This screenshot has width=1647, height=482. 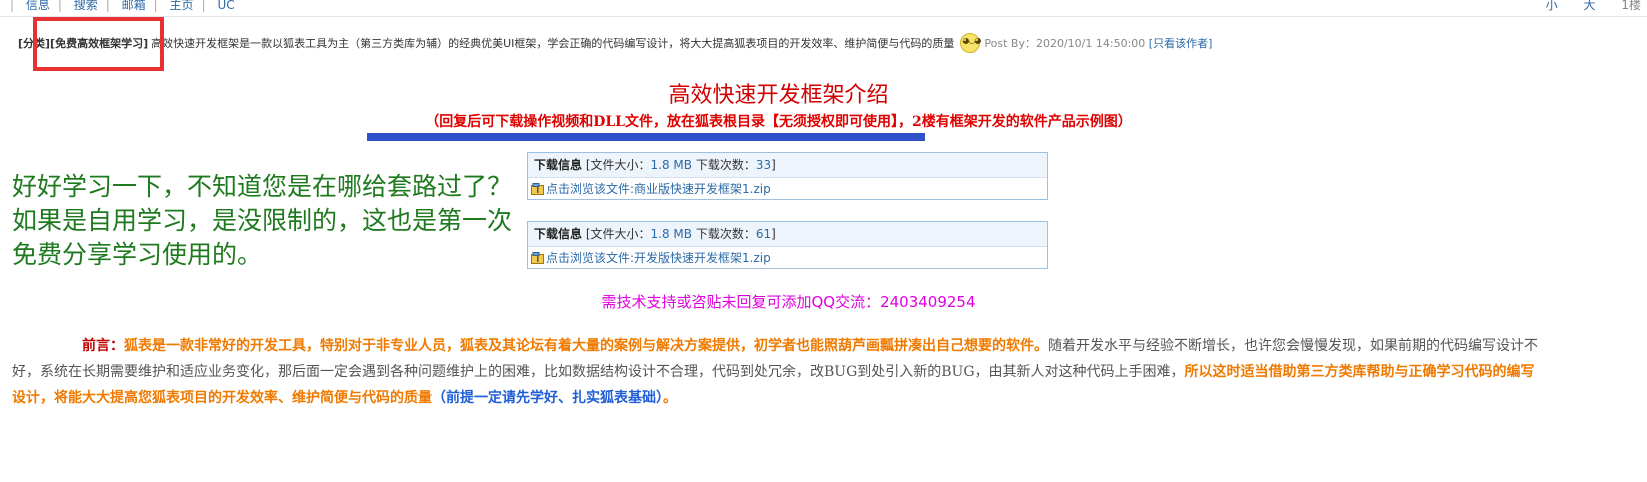 What do you see at coordinates (1590, 6) in the screenshot?
I see `font-large-button: 大` at bounding box center [1590, 6].